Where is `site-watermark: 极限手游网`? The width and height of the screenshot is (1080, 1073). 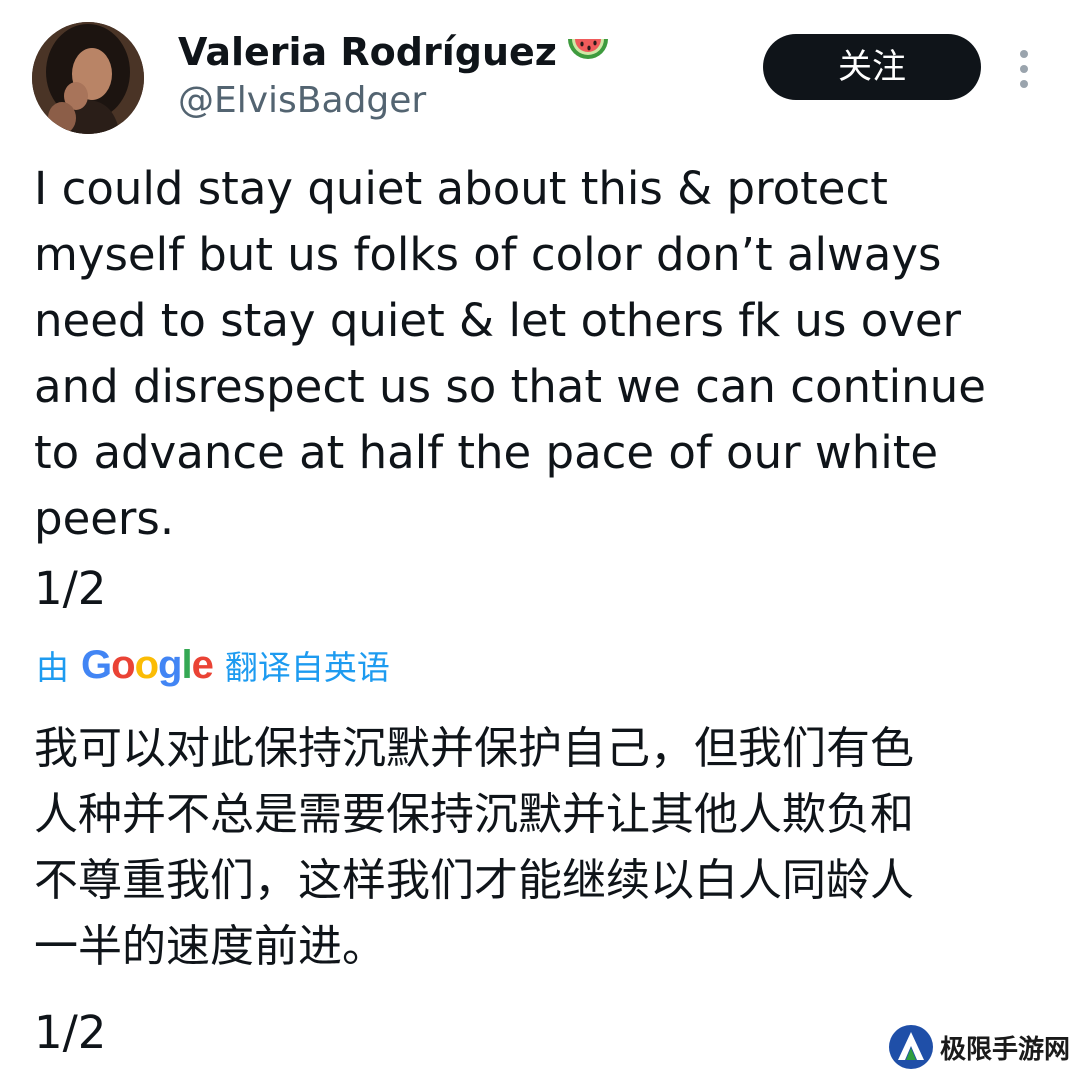
site-watermark: 极限手游网 is located at coordinates (979, 1047).